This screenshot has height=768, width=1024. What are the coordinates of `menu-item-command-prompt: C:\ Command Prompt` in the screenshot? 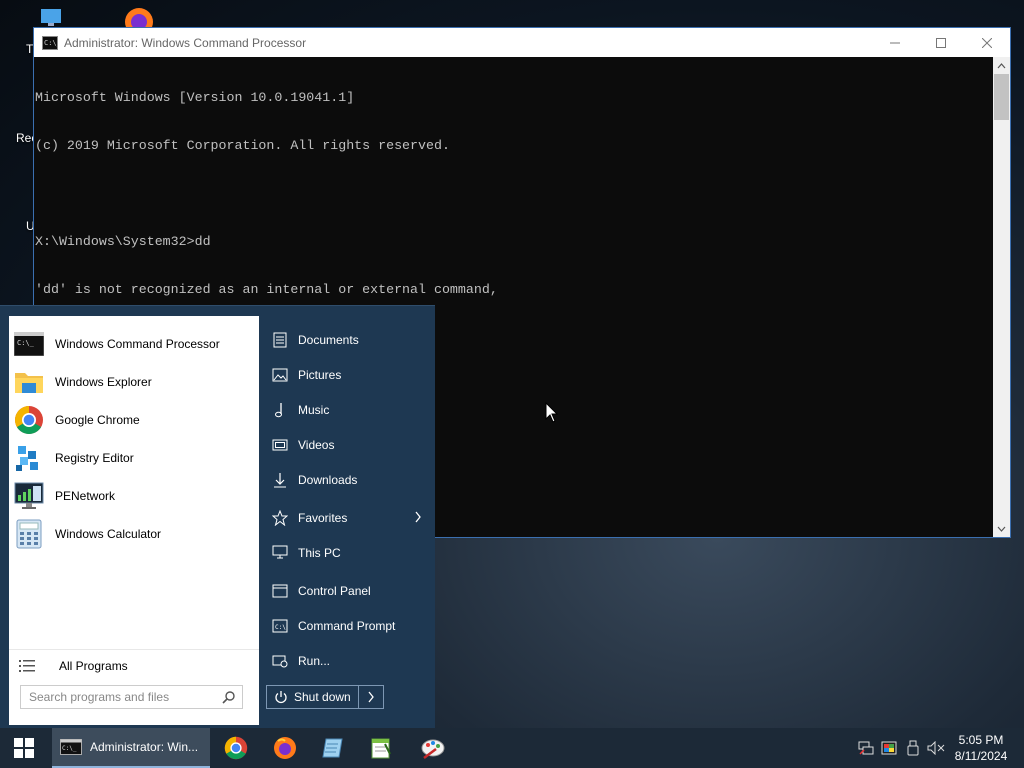 It's located at (347, 625).